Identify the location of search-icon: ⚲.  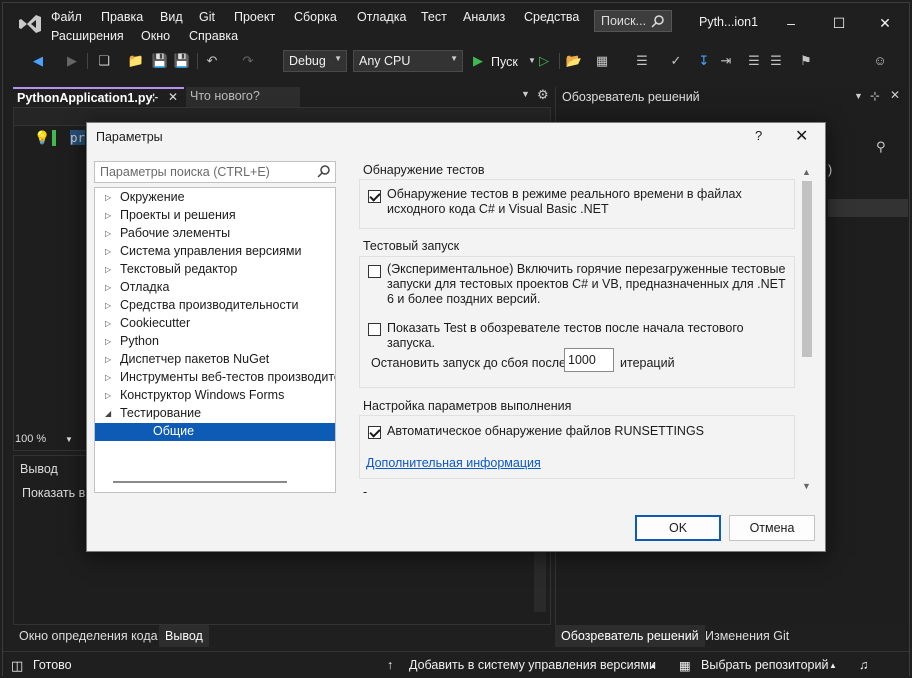
(881, 147).